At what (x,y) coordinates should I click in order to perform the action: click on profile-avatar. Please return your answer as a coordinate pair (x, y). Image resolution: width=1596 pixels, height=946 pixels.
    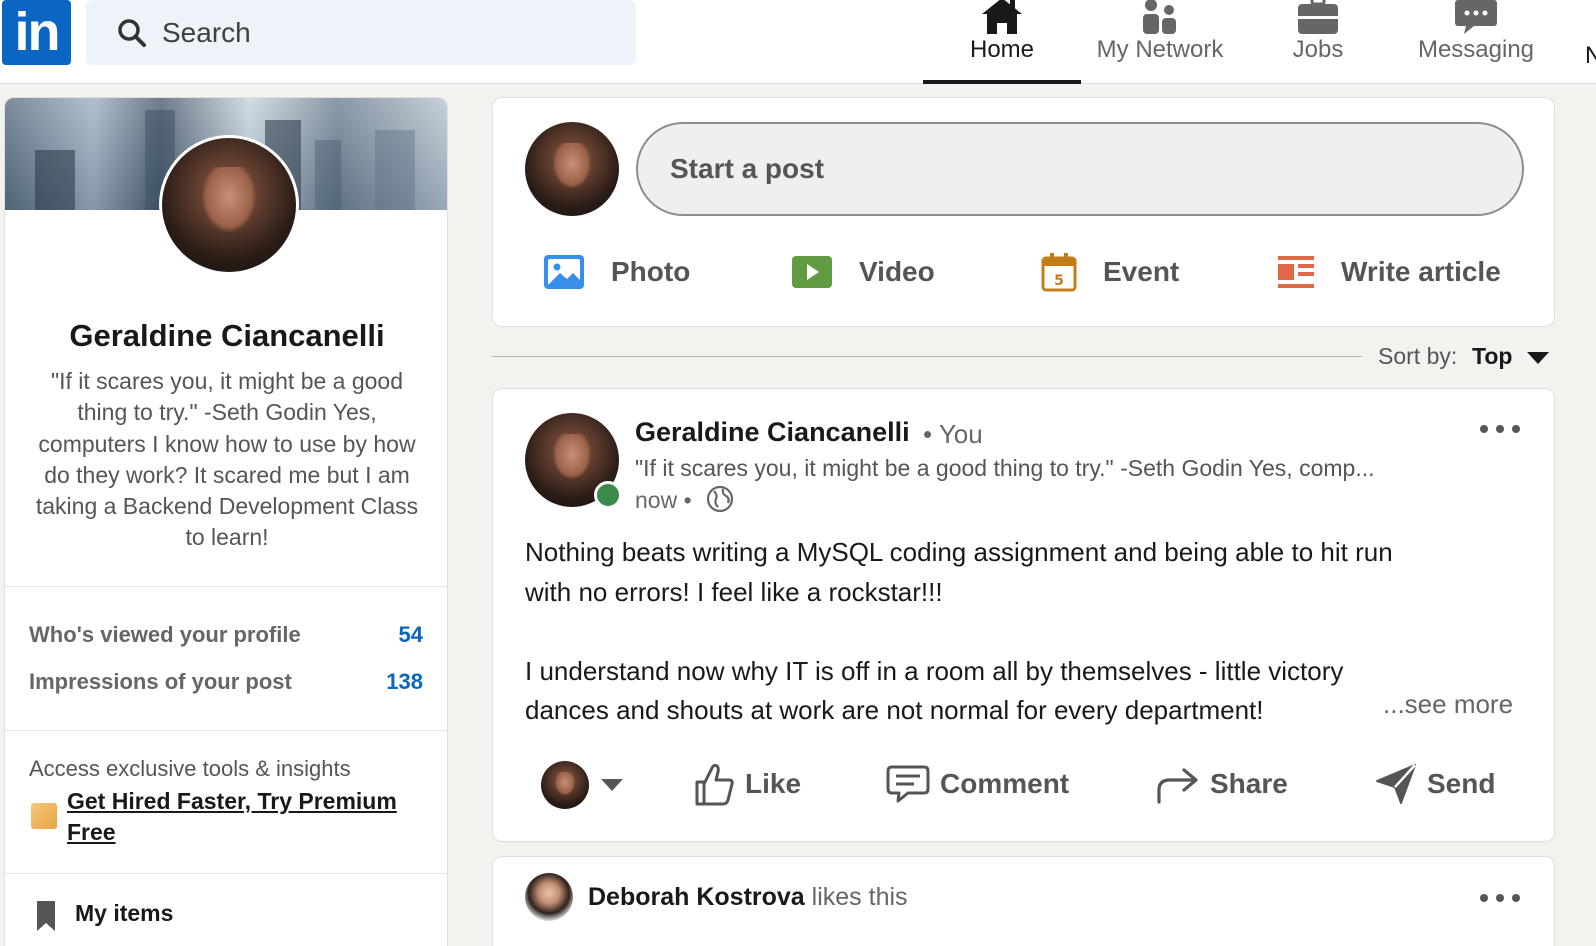
    Looking at the image, I should click on (229, 205).